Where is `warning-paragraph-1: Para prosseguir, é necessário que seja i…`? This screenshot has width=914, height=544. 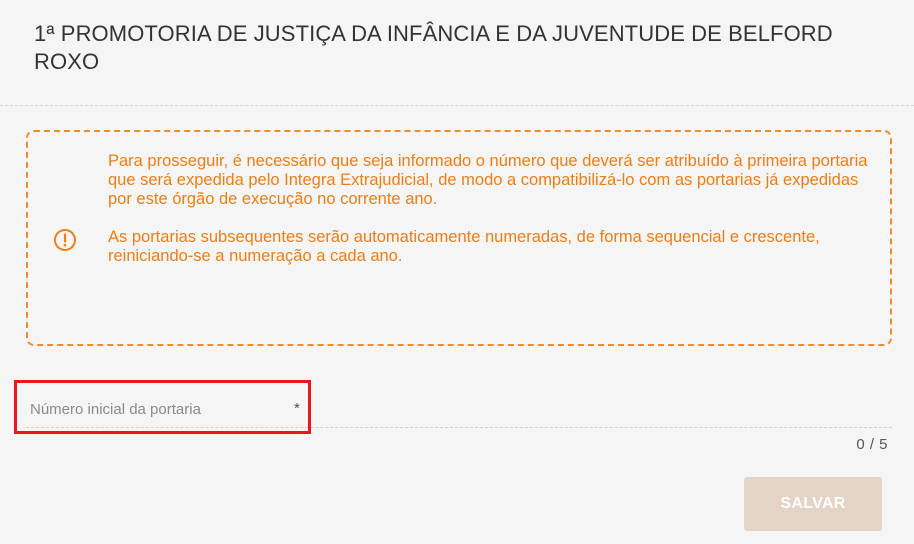
warning-paragraph-1: Para prosseguir, é necessário que seja i… is located at coordinates (488, 180).